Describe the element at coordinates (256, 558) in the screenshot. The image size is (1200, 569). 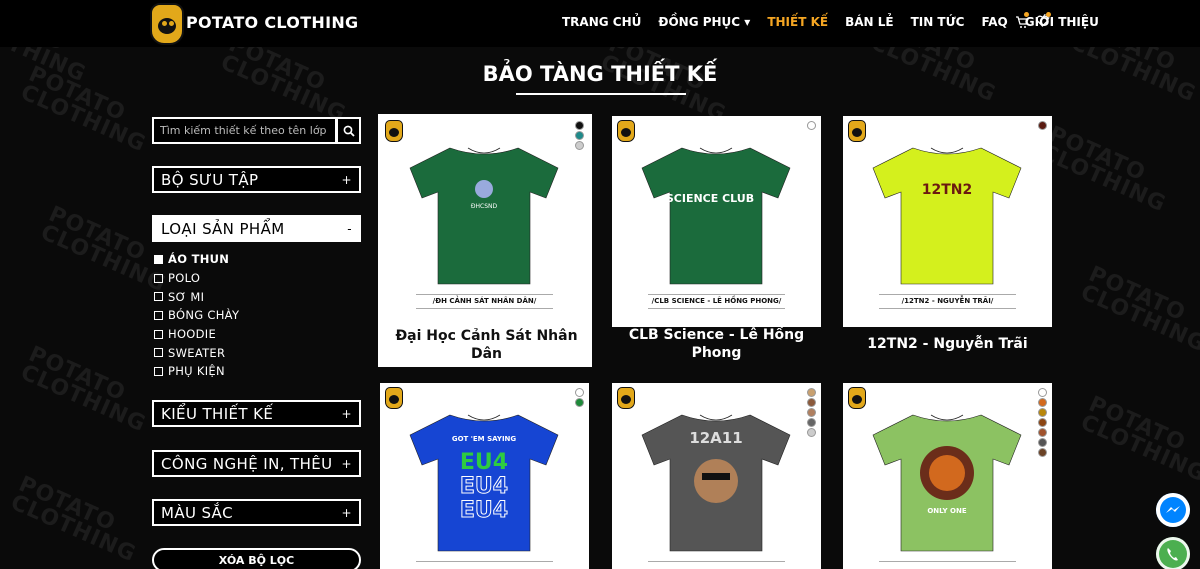
I see `clear-filter-button: XÓA BỘ LỌC` at that location.